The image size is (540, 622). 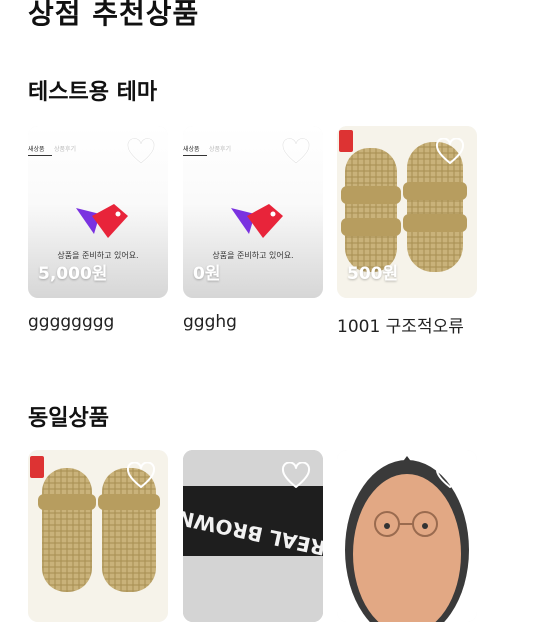 I want to click on product-card: 새상품 상품후기 상품을 준비하고 있어요. 0원, so click(x=253, y=212).